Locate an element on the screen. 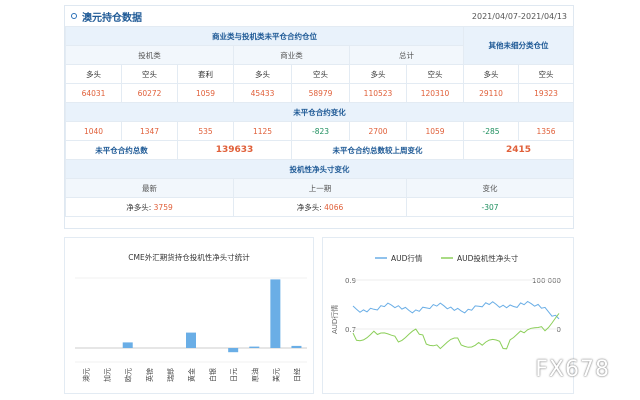  change-cell: -285 is located at coordinates (491, 131).